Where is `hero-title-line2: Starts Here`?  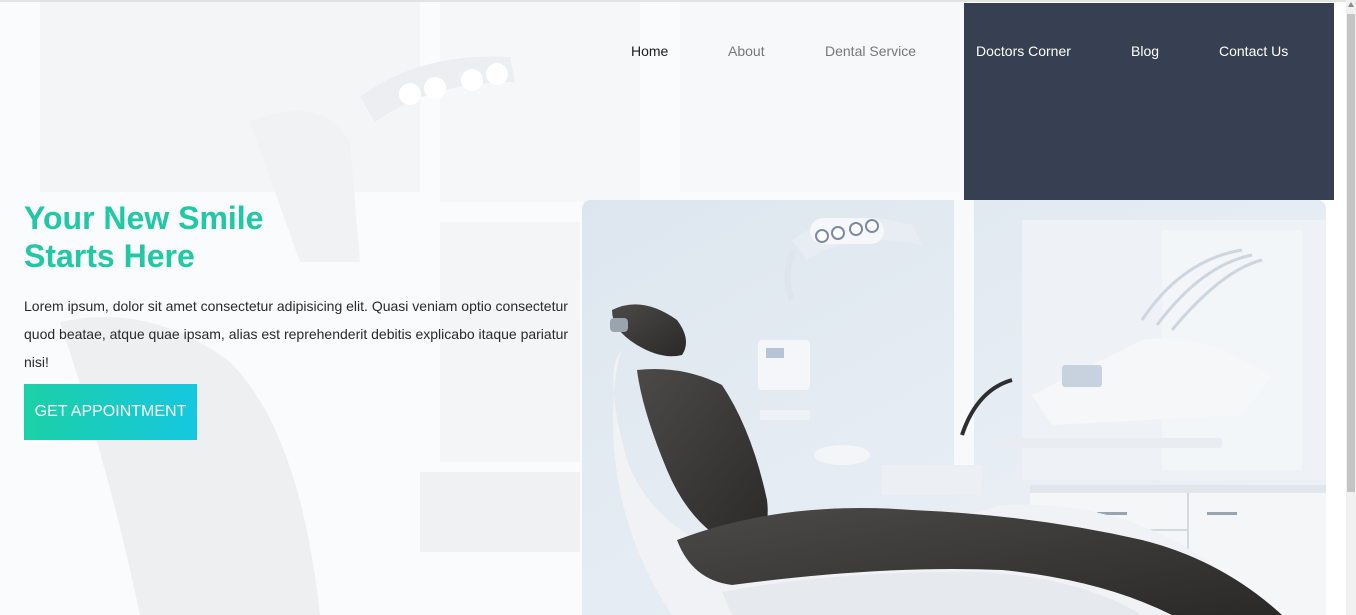
hero-title-line2: Starts Here is located at coordinates (109, 256).